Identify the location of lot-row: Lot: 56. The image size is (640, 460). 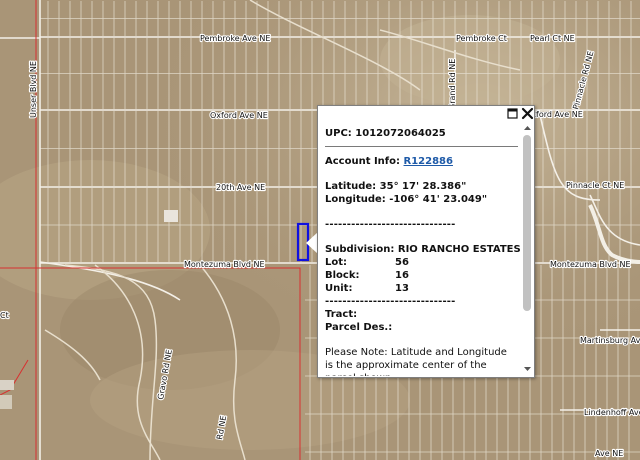
(422, 262).